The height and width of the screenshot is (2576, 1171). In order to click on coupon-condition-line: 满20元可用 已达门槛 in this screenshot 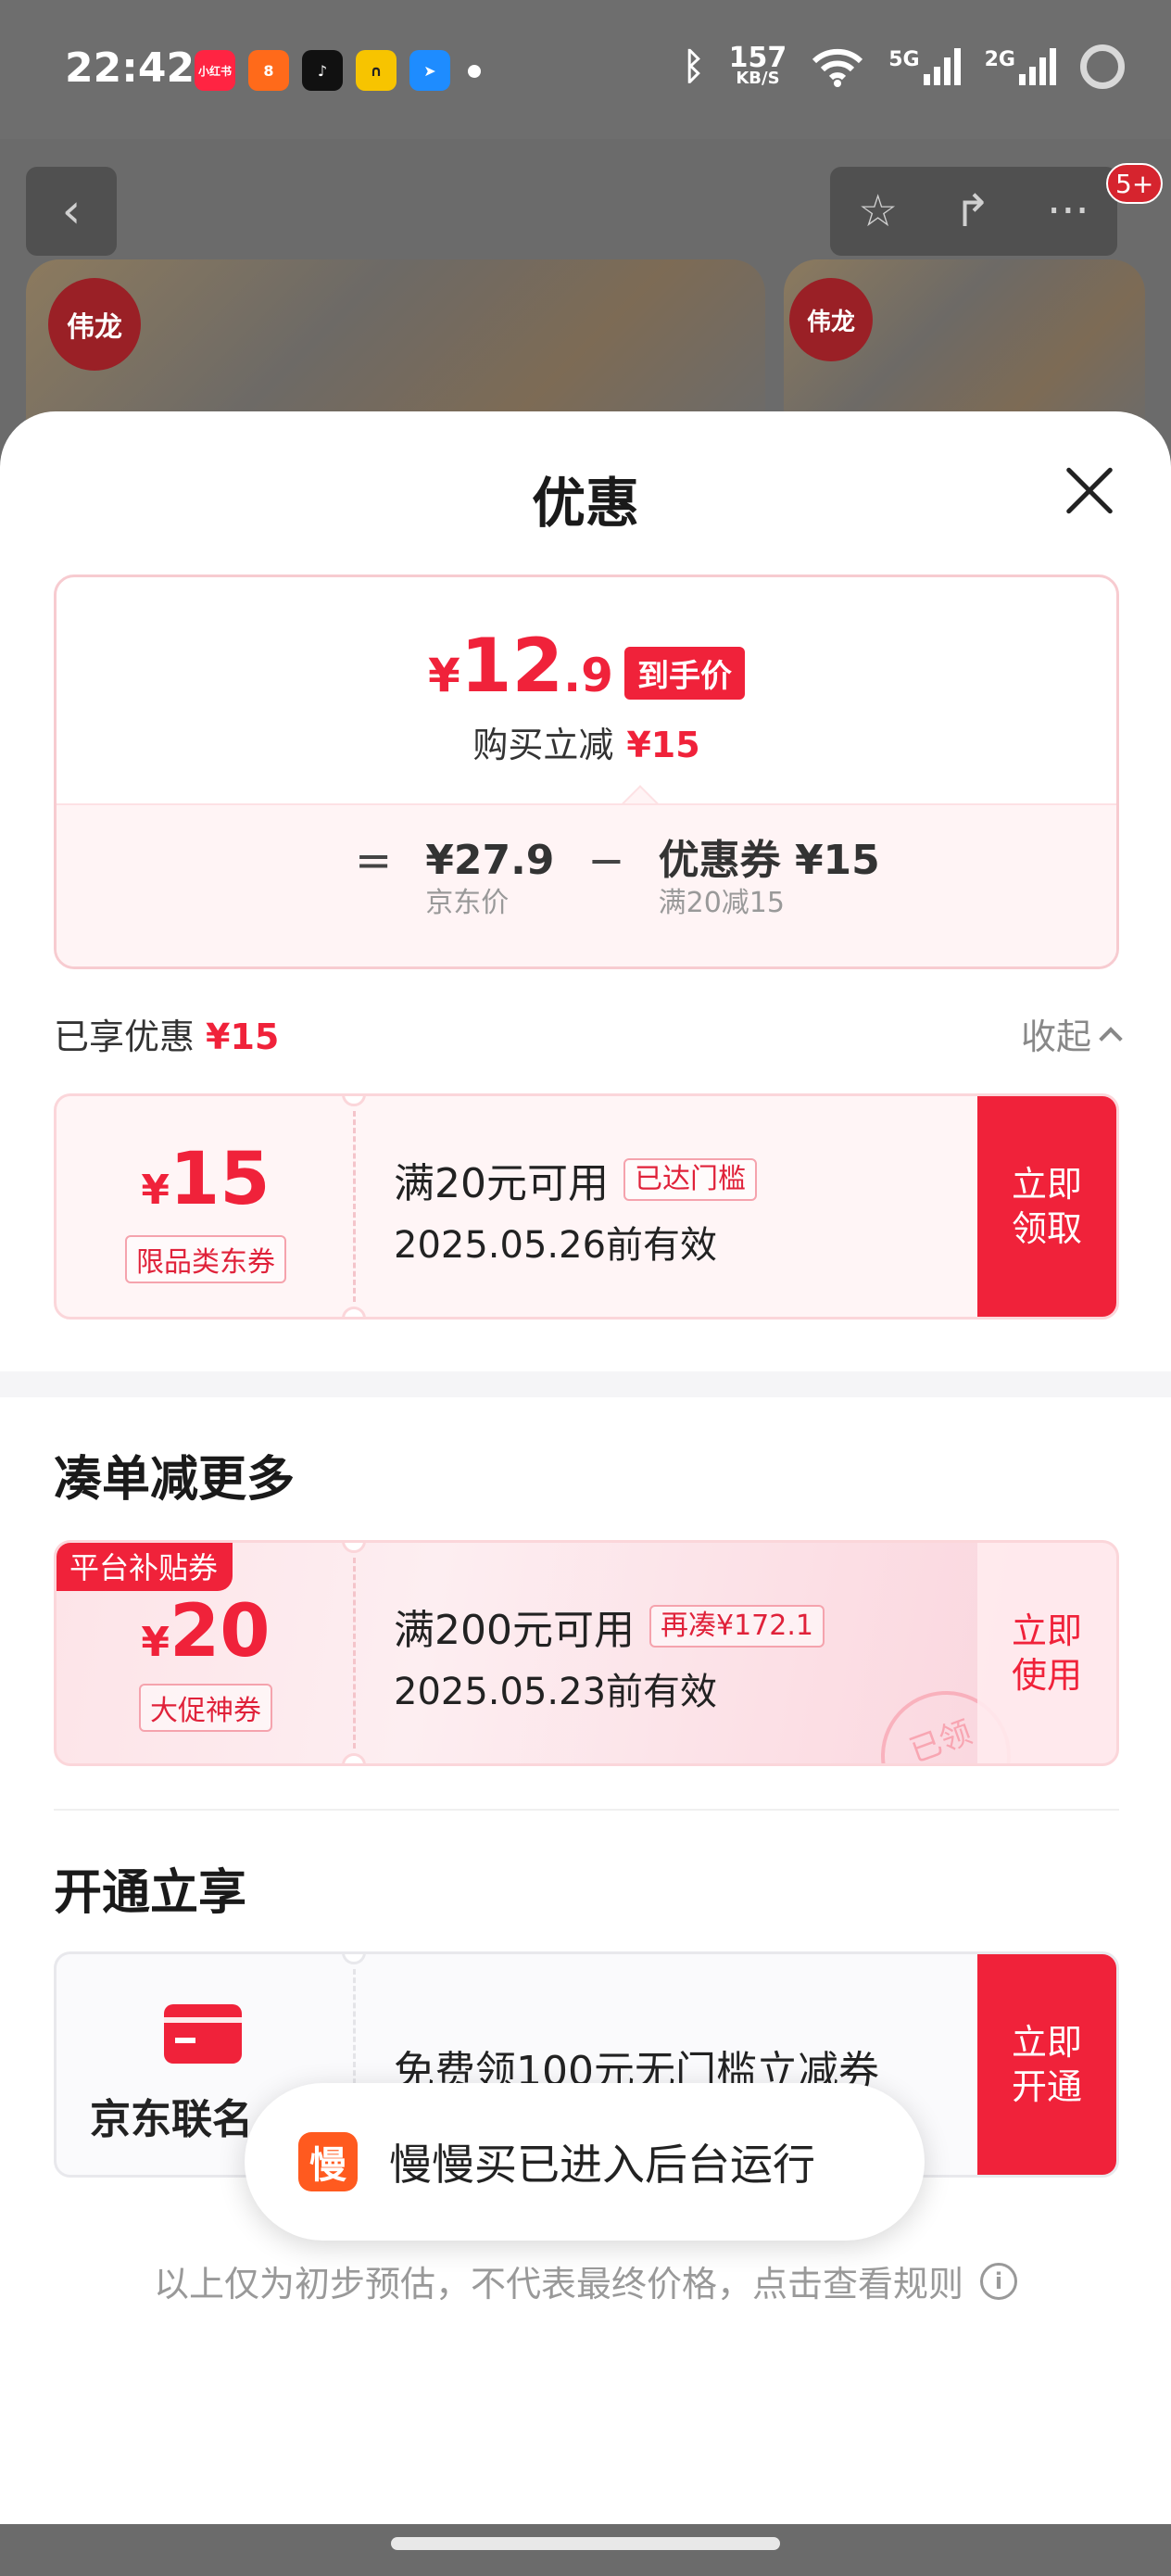, I will do `click(576, 1179)`.